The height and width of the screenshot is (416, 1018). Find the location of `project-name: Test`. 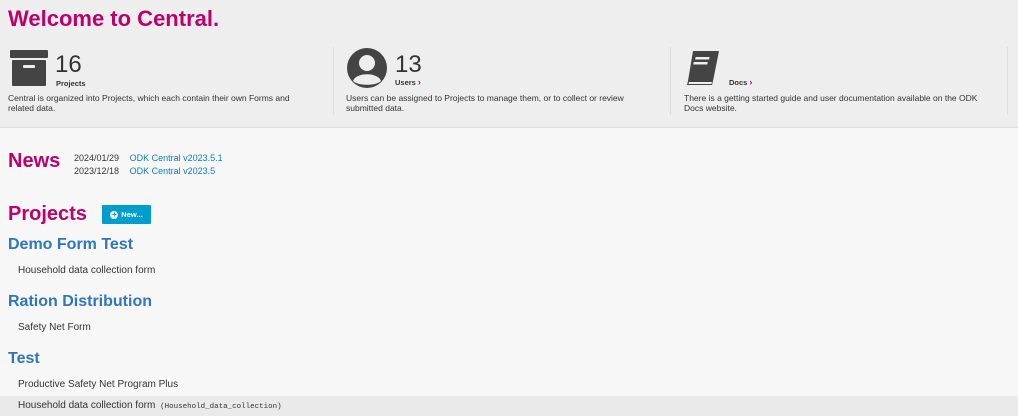

project-name: Test is located at coordinates (24, 359).